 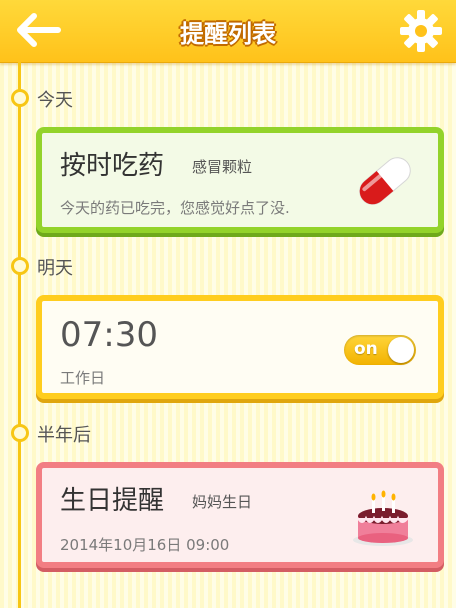 I want to click on card-title: 按时吃药, so click(x=112, y=166).